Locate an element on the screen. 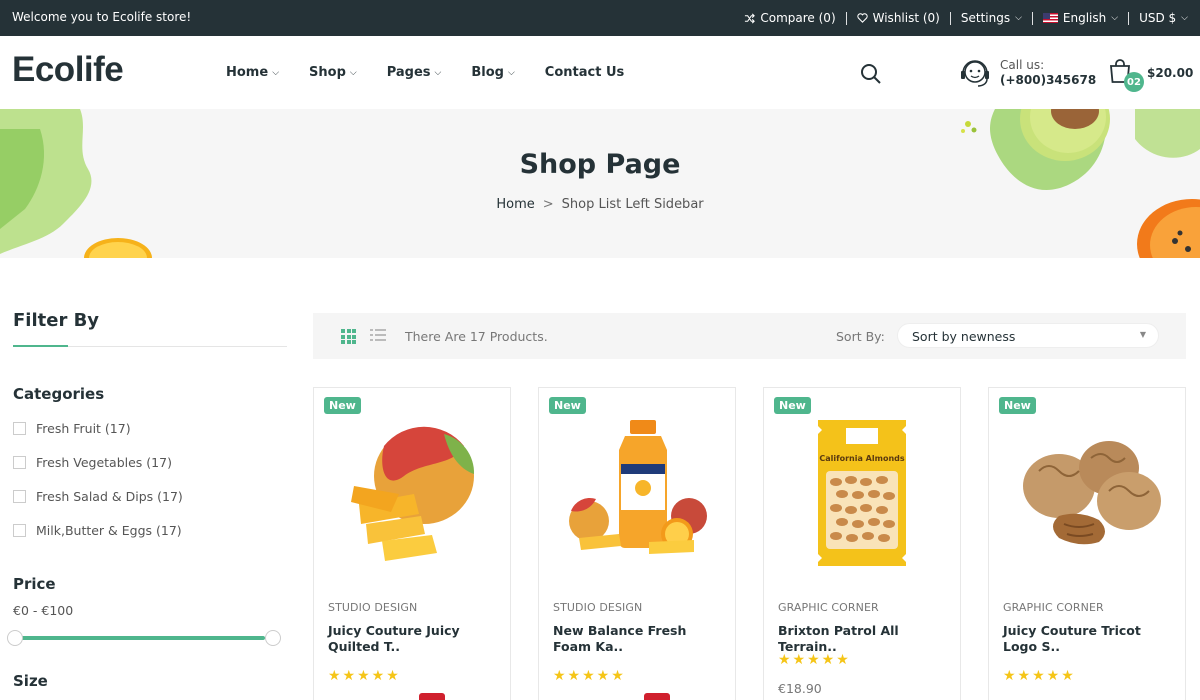 The width and height of the screenshot is (1200, 700). slider-track is located at coordinates (139, 638).